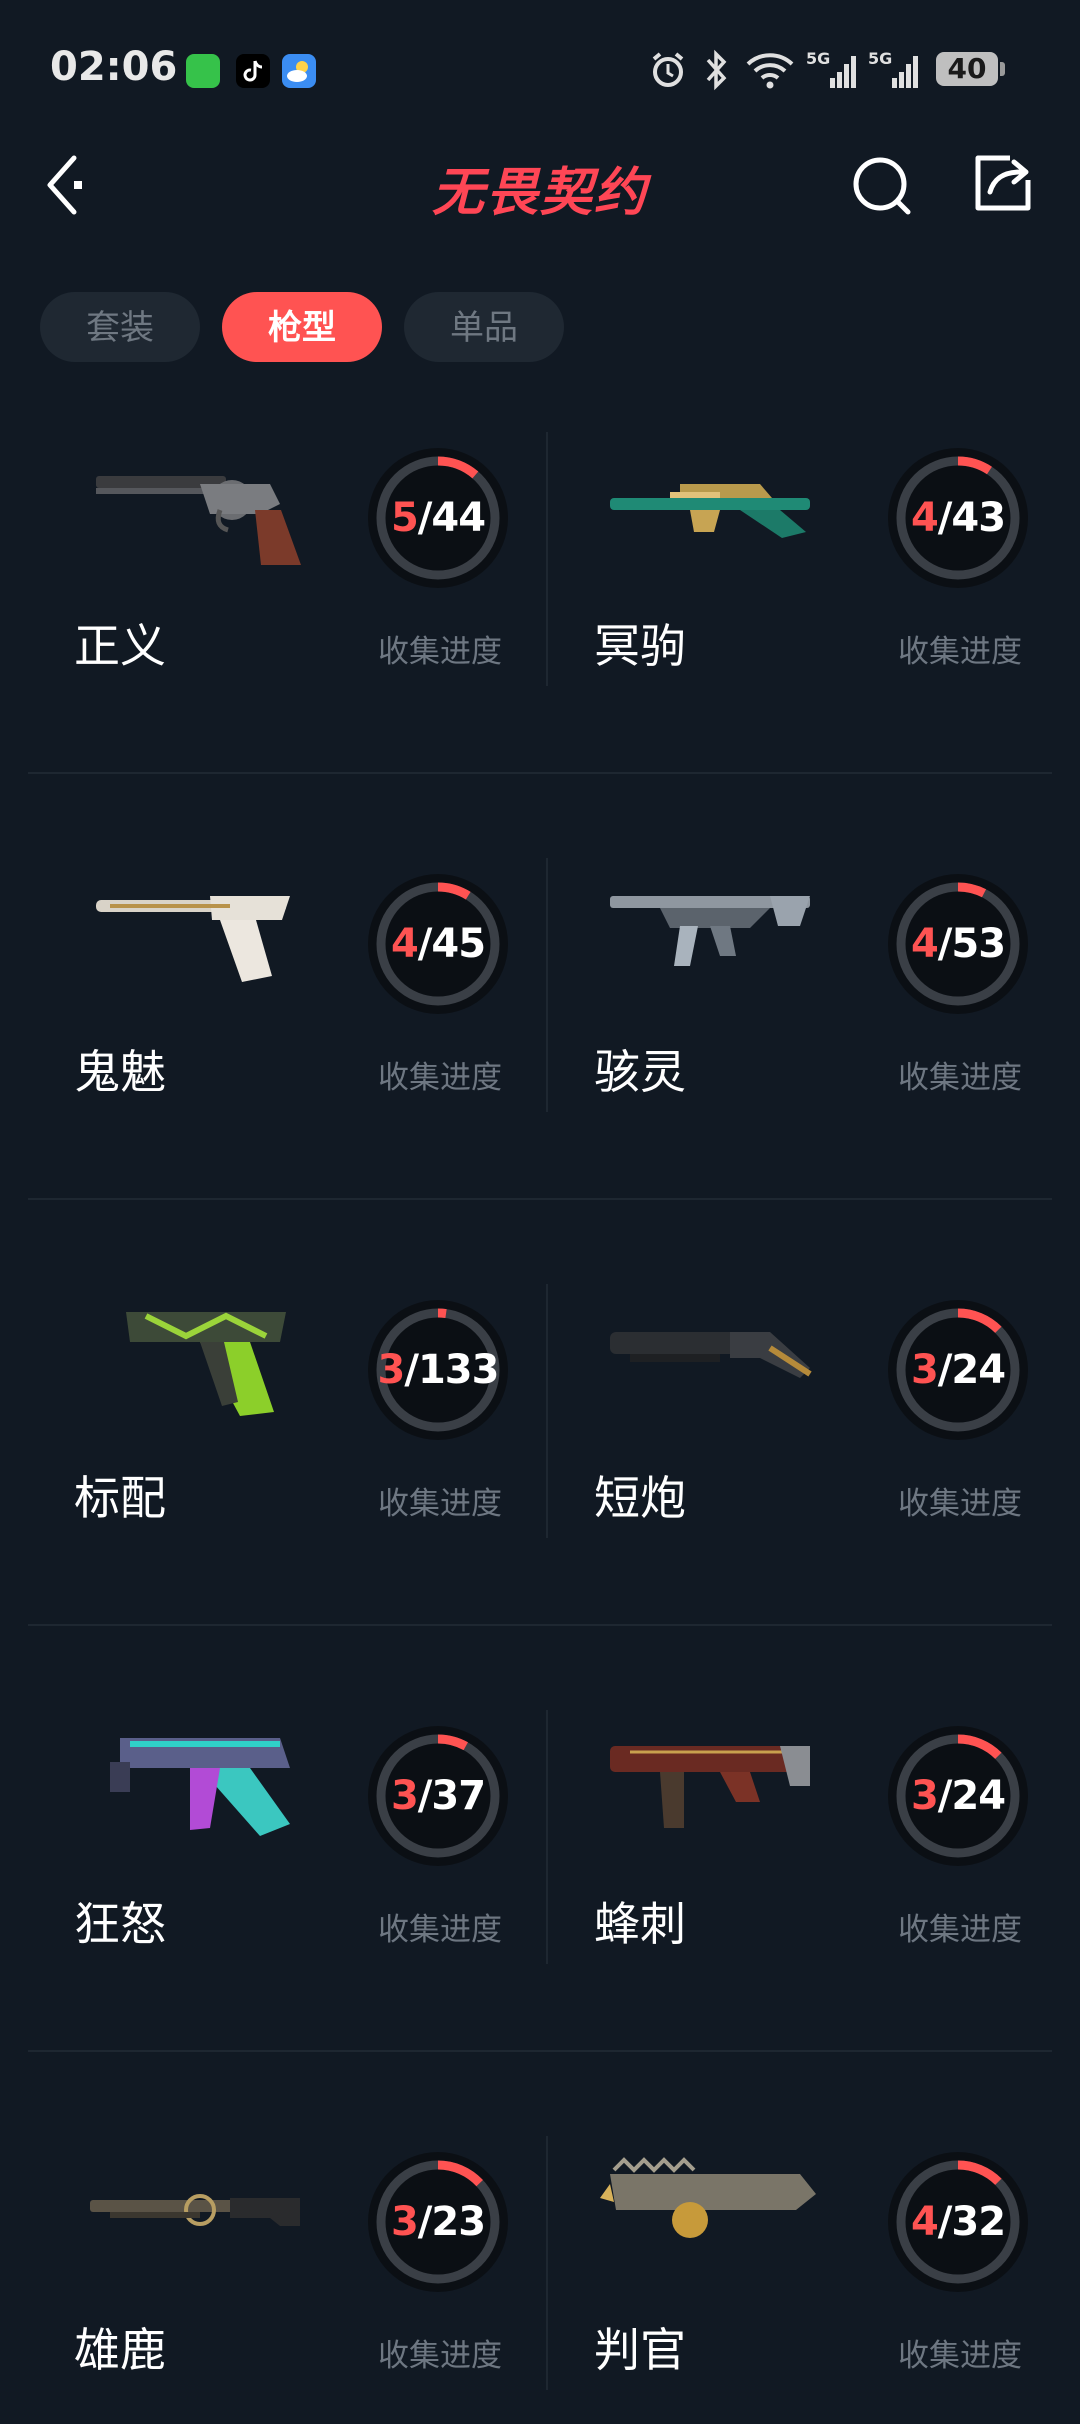 The image size is (1080, 2424). What do you see at coordinates (253, 71) in the screenshot?
I see `tiktok-icon` at bounding box center [253, 71].